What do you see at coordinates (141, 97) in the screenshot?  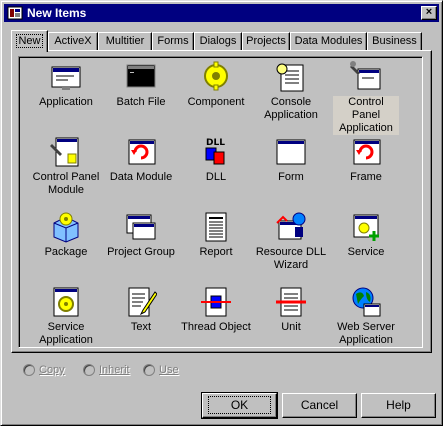 I see `item-batch-file: Batch File` at bounding box center [141, 97].